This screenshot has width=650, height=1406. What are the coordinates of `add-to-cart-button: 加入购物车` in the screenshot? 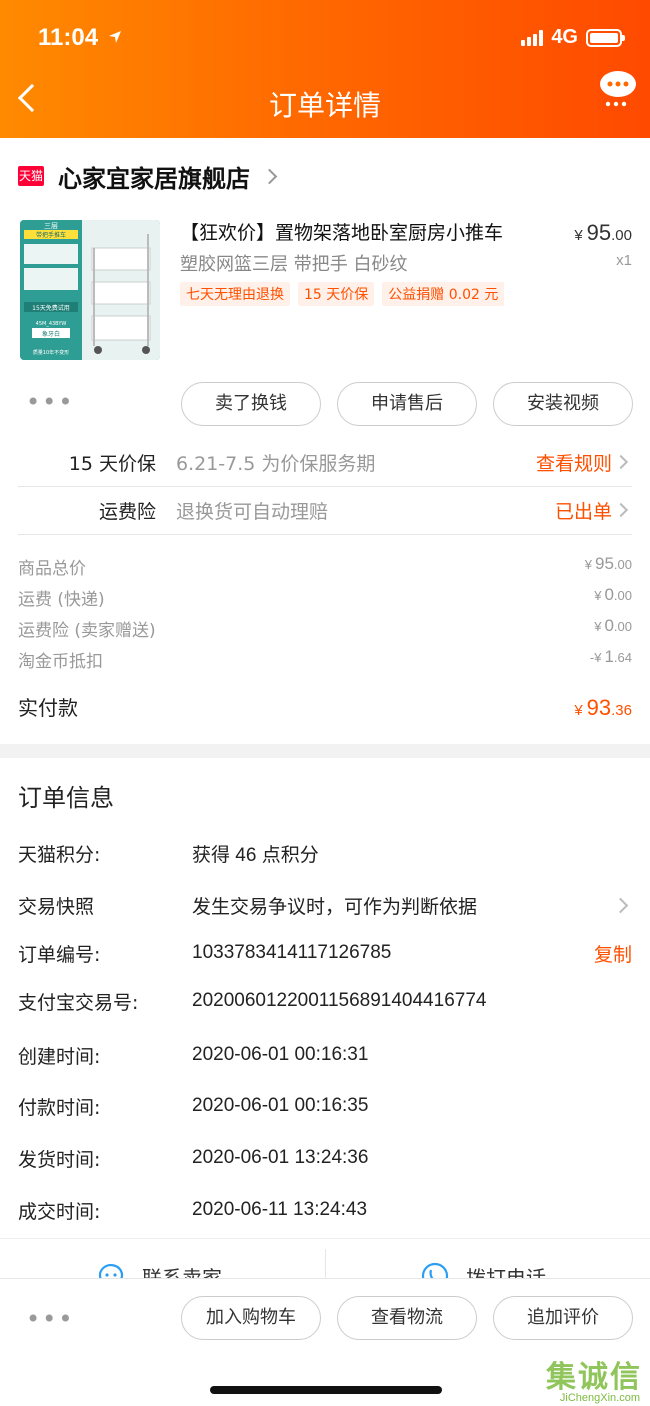 It's located at (251, 1318).